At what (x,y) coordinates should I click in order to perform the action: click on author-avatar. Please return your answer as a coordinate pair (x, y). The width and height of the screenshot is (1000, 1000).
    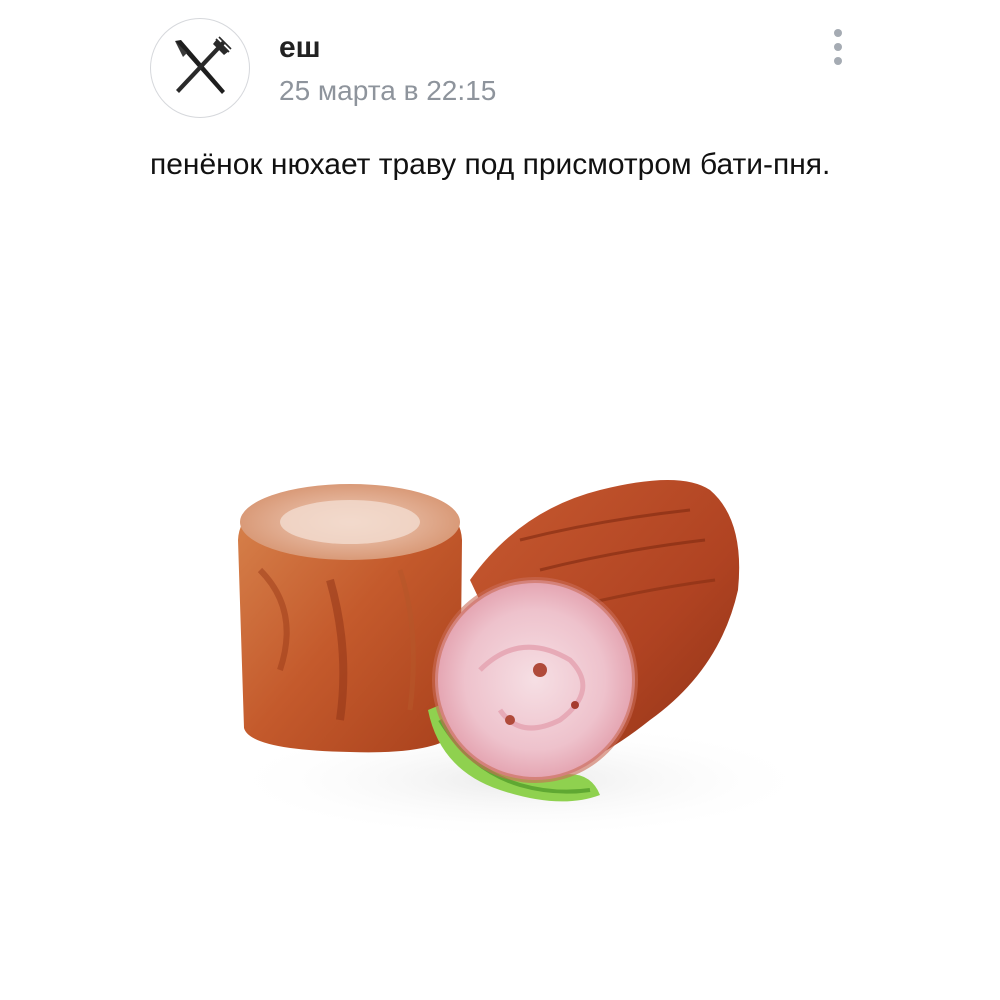
    Looking at the image, I should click on (200, 68).